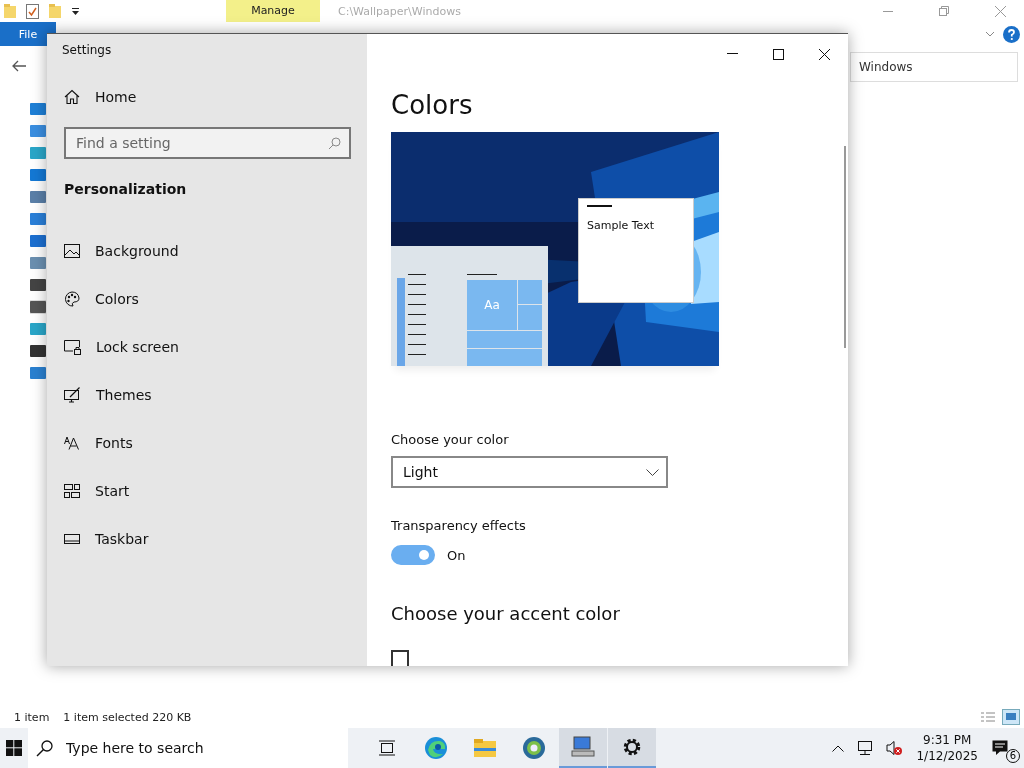  What do you see at coordinates (529, 472) in the screenshot?
I see `color-dropdown: Light` at bounding box center [529, 472].